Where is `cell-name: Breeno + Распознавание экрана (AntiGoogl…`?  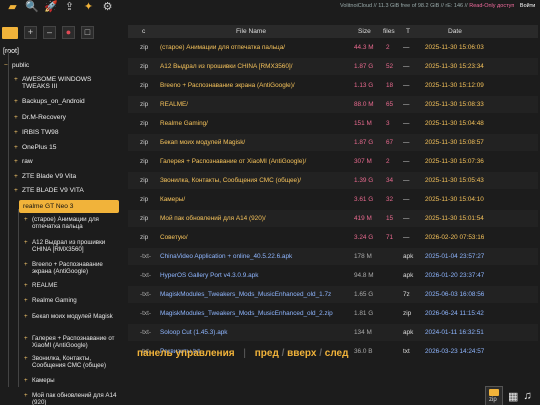
cell-name: Breeno + Распознавание экрана (AntiGoogl… is located at coordinates (227, 85).